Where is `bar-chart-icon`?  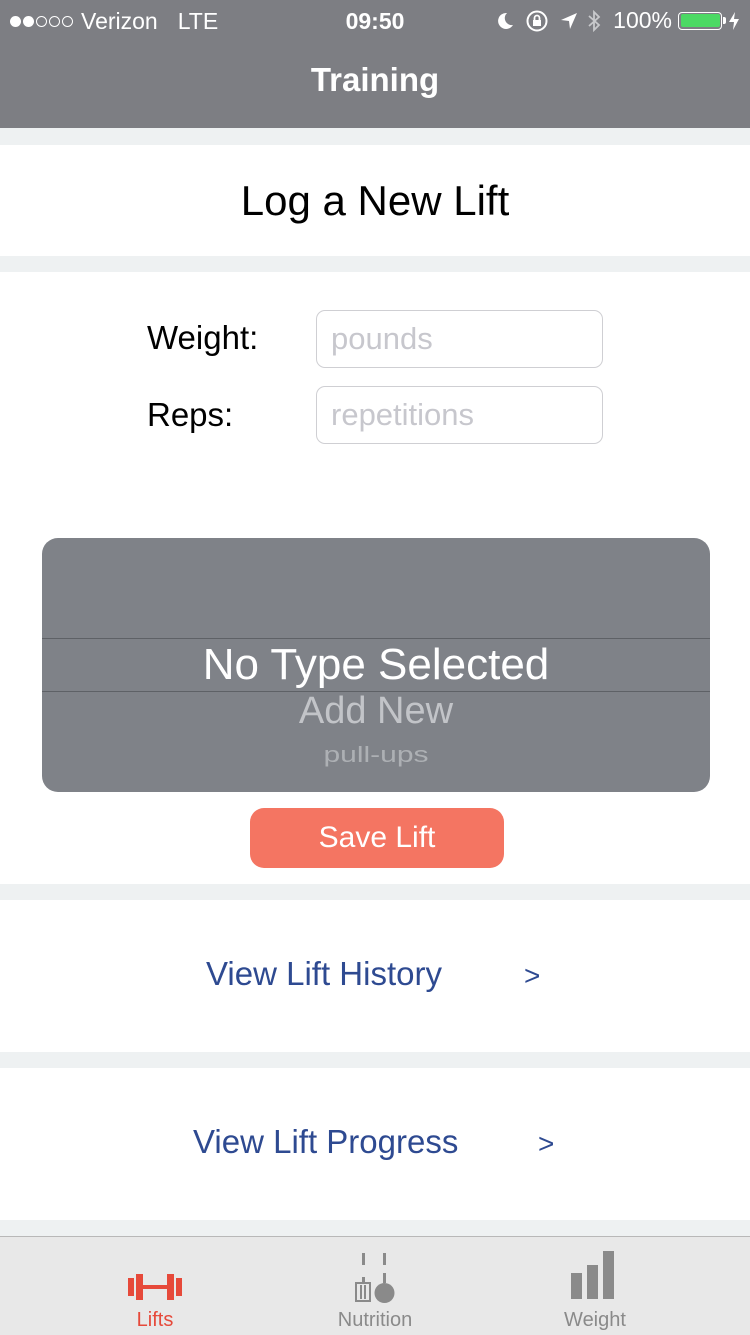 bar-chart-icon is located at coordinates (592, 1275).